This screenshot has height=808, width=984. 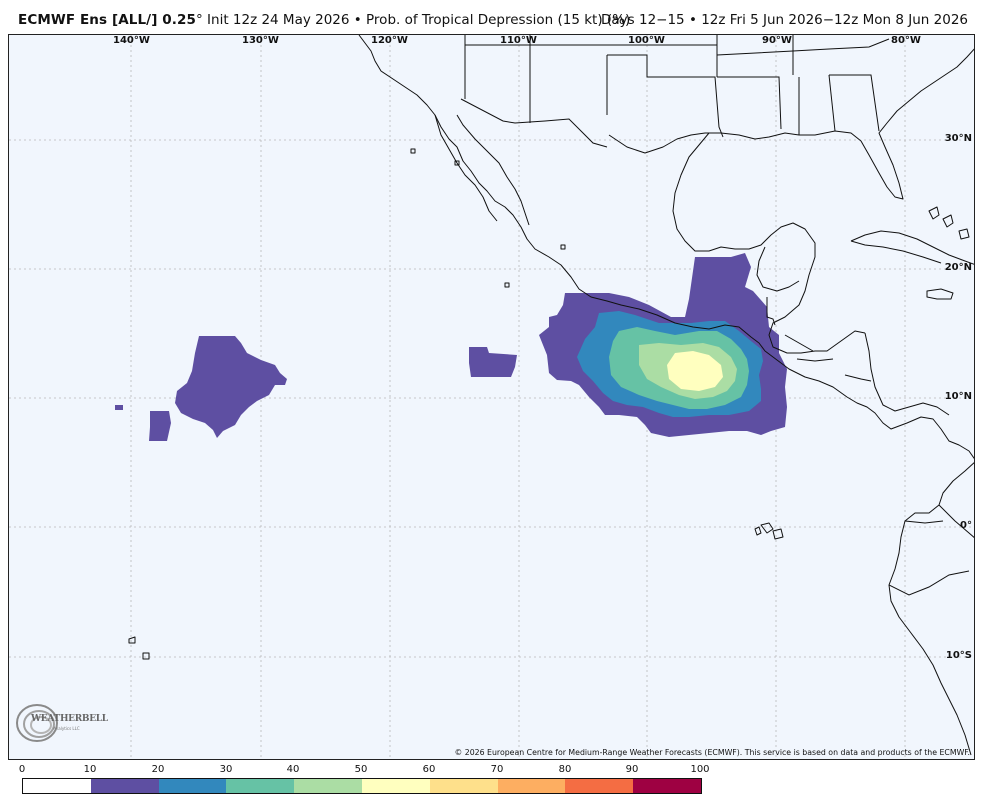 I want to click on weatherbell-logo: WEATHERBELL Analytics LLC, so click(x=60, y=723).